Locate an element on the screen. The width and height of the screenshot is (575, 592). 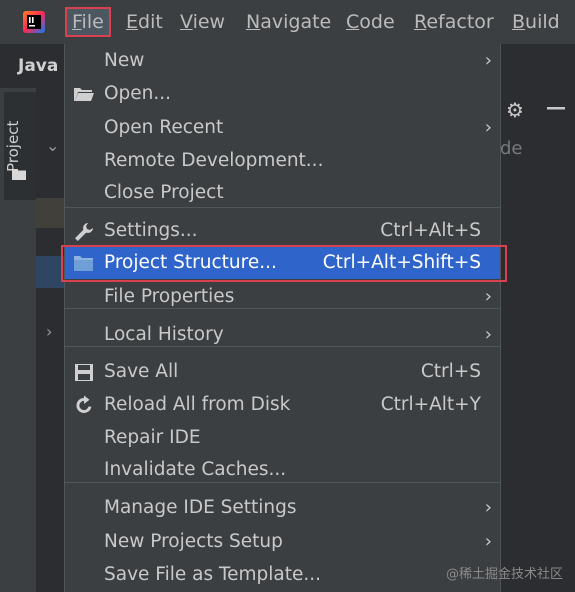
chevron-down-icon: ⌄ is located at coordinates (52, 145).